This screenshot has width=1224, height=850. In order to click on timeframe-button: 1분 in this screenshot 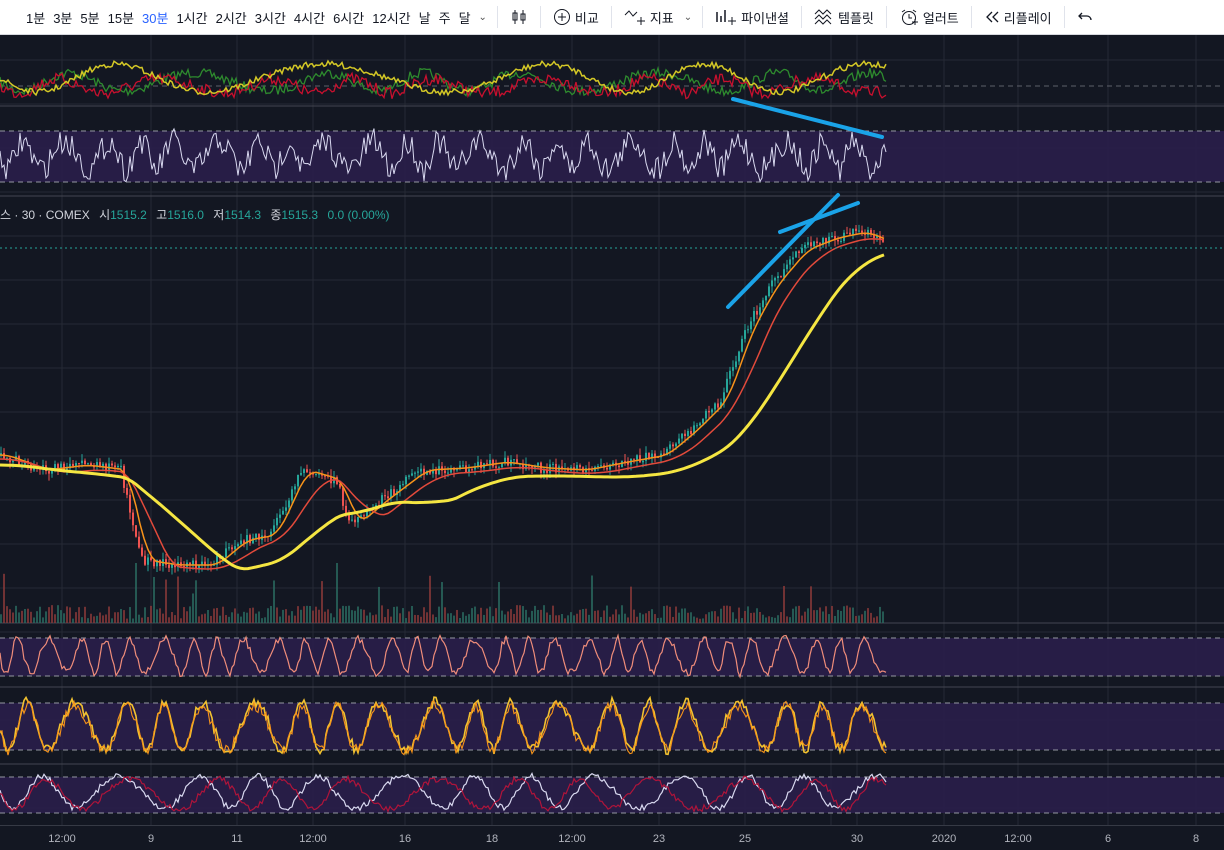, I will do `click(35, 17)`.